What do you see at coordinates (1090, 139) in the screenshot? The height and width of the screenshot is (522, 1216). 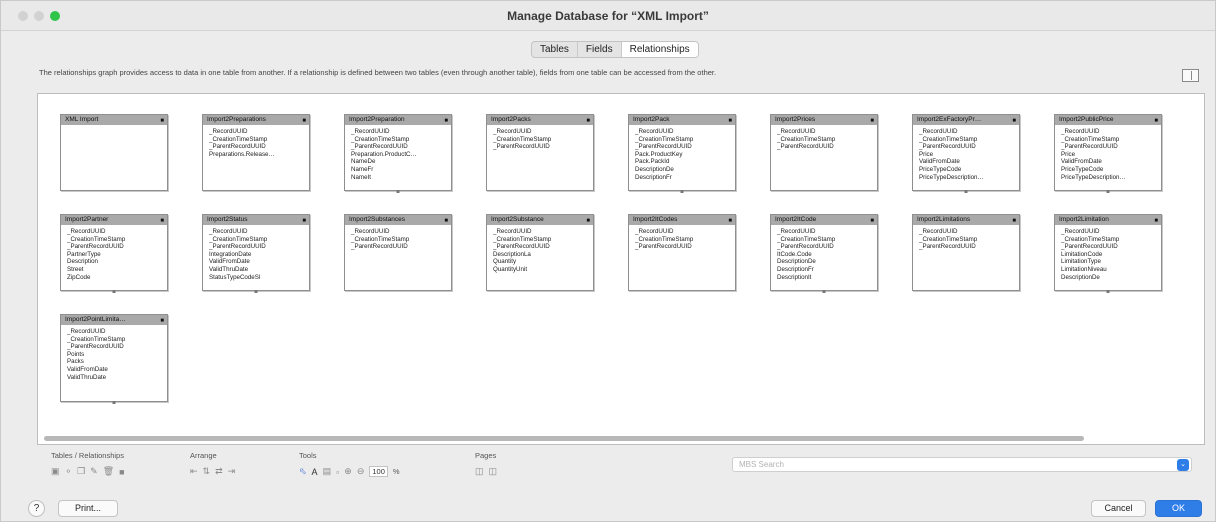 I see `field-name: _CreationTimeStamp` at bounding box center [1090, 139].